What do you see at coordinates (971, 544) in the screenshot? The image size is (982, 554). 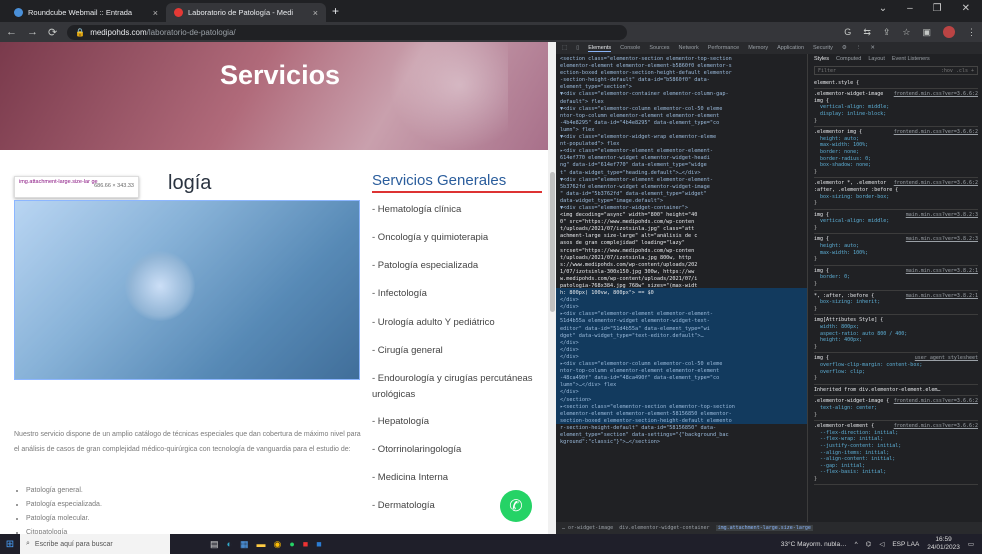 I see `notifications-icon: ▭` at bounding box center [971, 544].